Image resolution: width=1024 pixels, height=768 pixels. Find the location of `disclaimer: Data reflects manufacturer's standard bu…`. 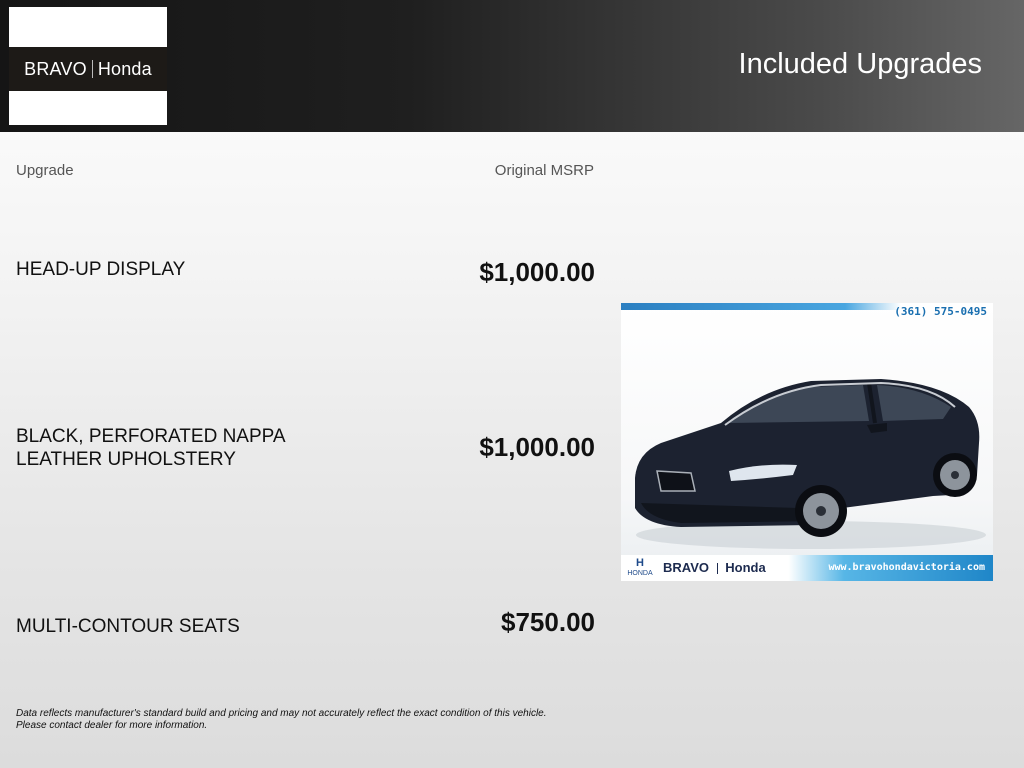

disclaimer: Data reflects manufacturer's standard bu… is located at coordinates (326, 720).